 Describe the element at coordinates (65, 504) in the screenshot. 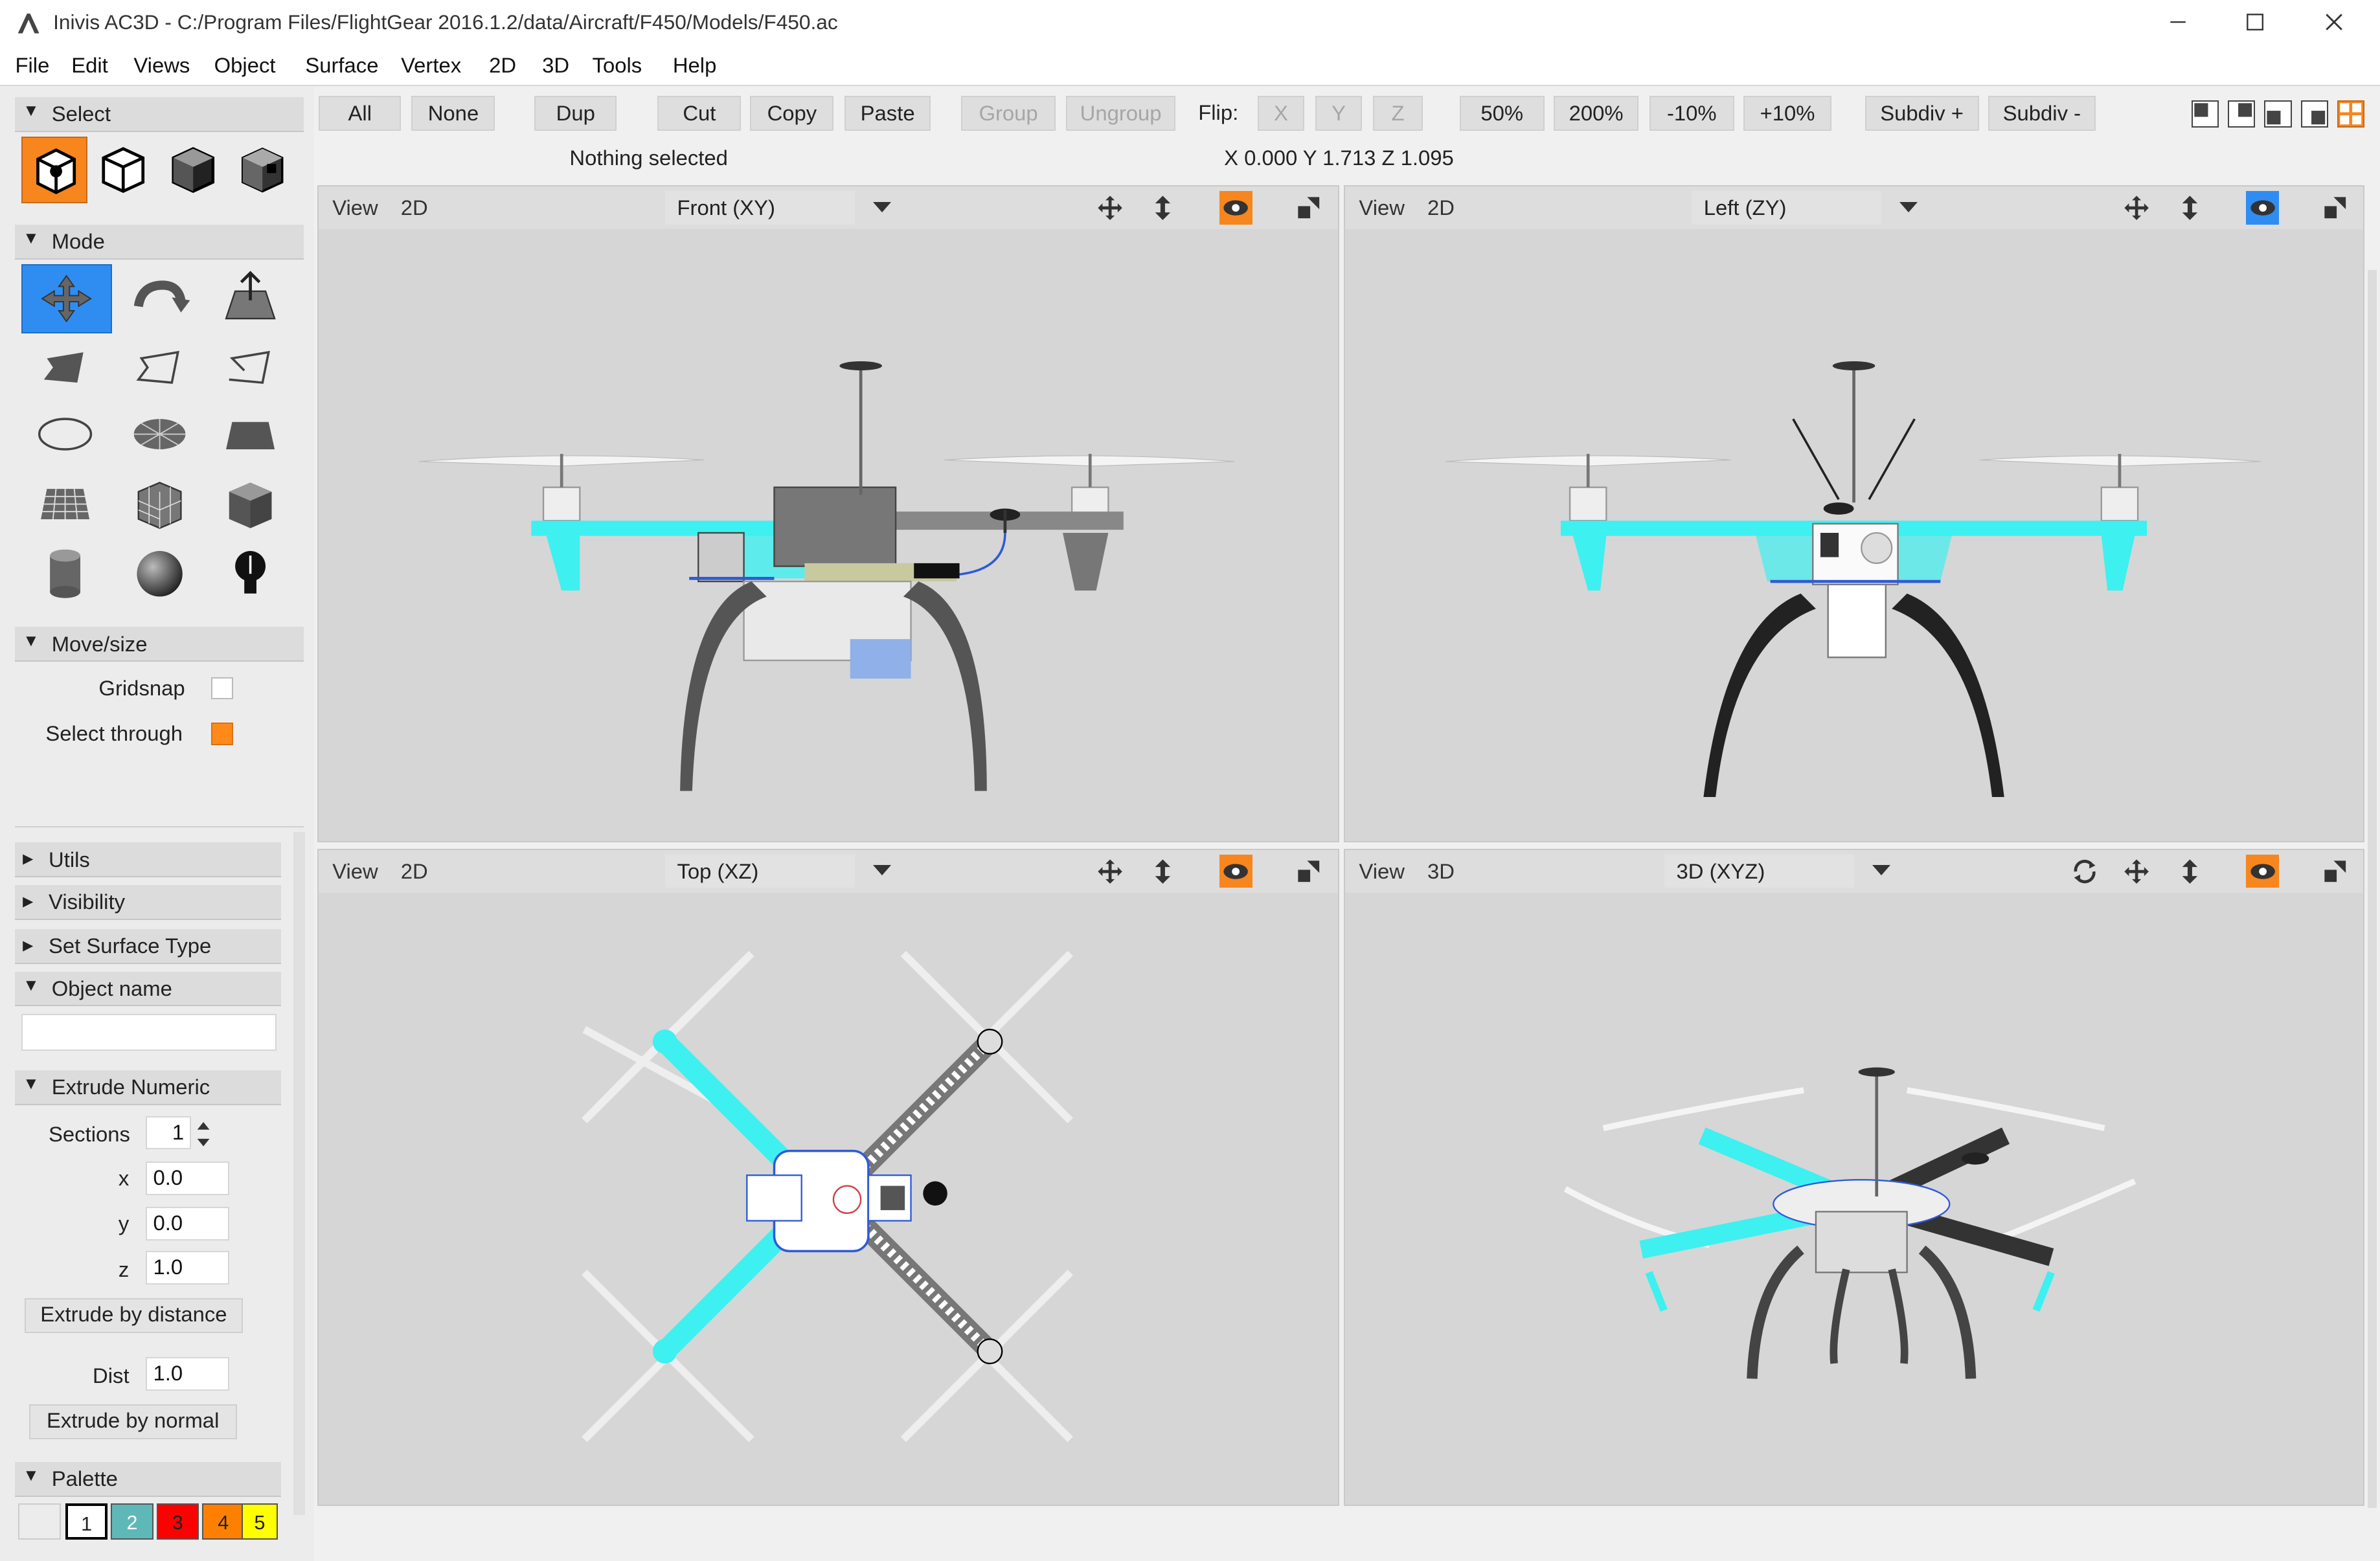

I see `grid-mesh-button` at that location.